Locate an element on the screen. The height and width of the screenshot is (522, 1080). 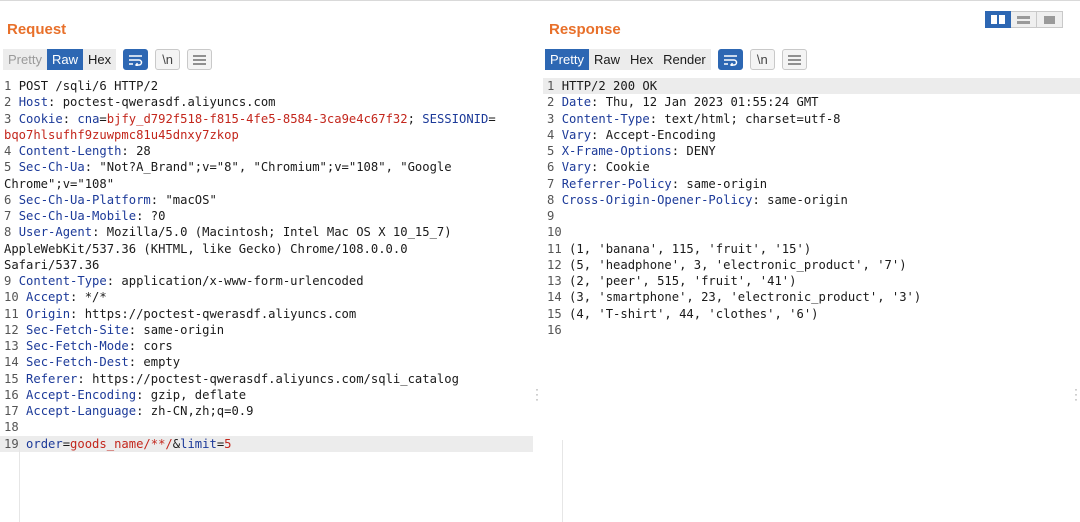
code-text: (1, 'banana', 115, 'fruit', '15') is located at coordinates (690, 248).